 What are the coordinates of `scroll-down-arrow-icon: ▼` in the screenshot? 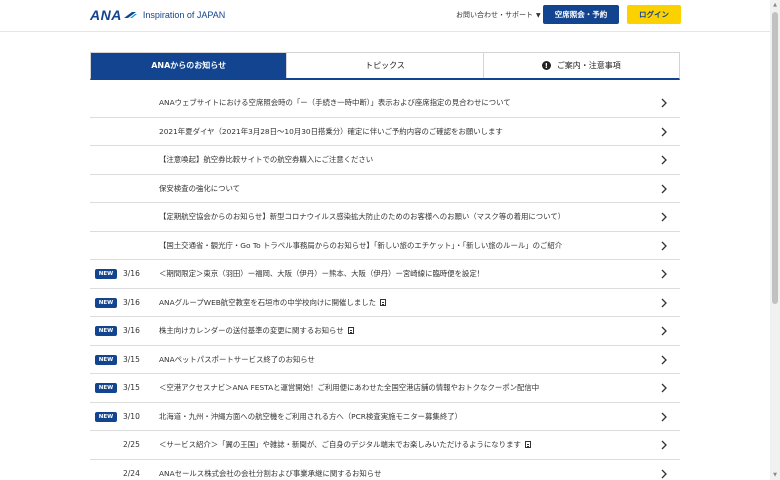 It's located at (775, 475).